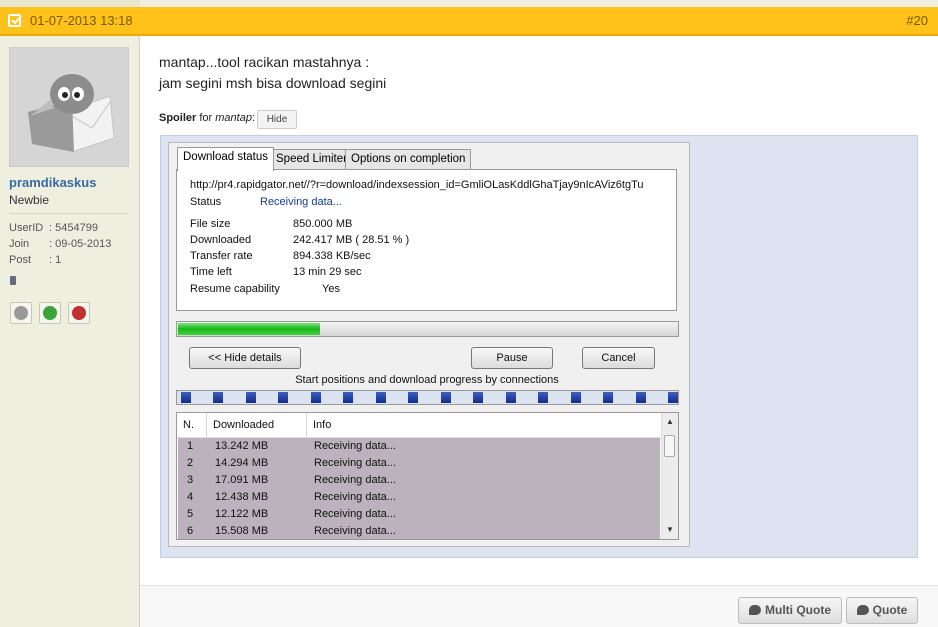 The width and height of the screenshot is (938, 627). I want to click on add-friend-button, so click(50, 313).